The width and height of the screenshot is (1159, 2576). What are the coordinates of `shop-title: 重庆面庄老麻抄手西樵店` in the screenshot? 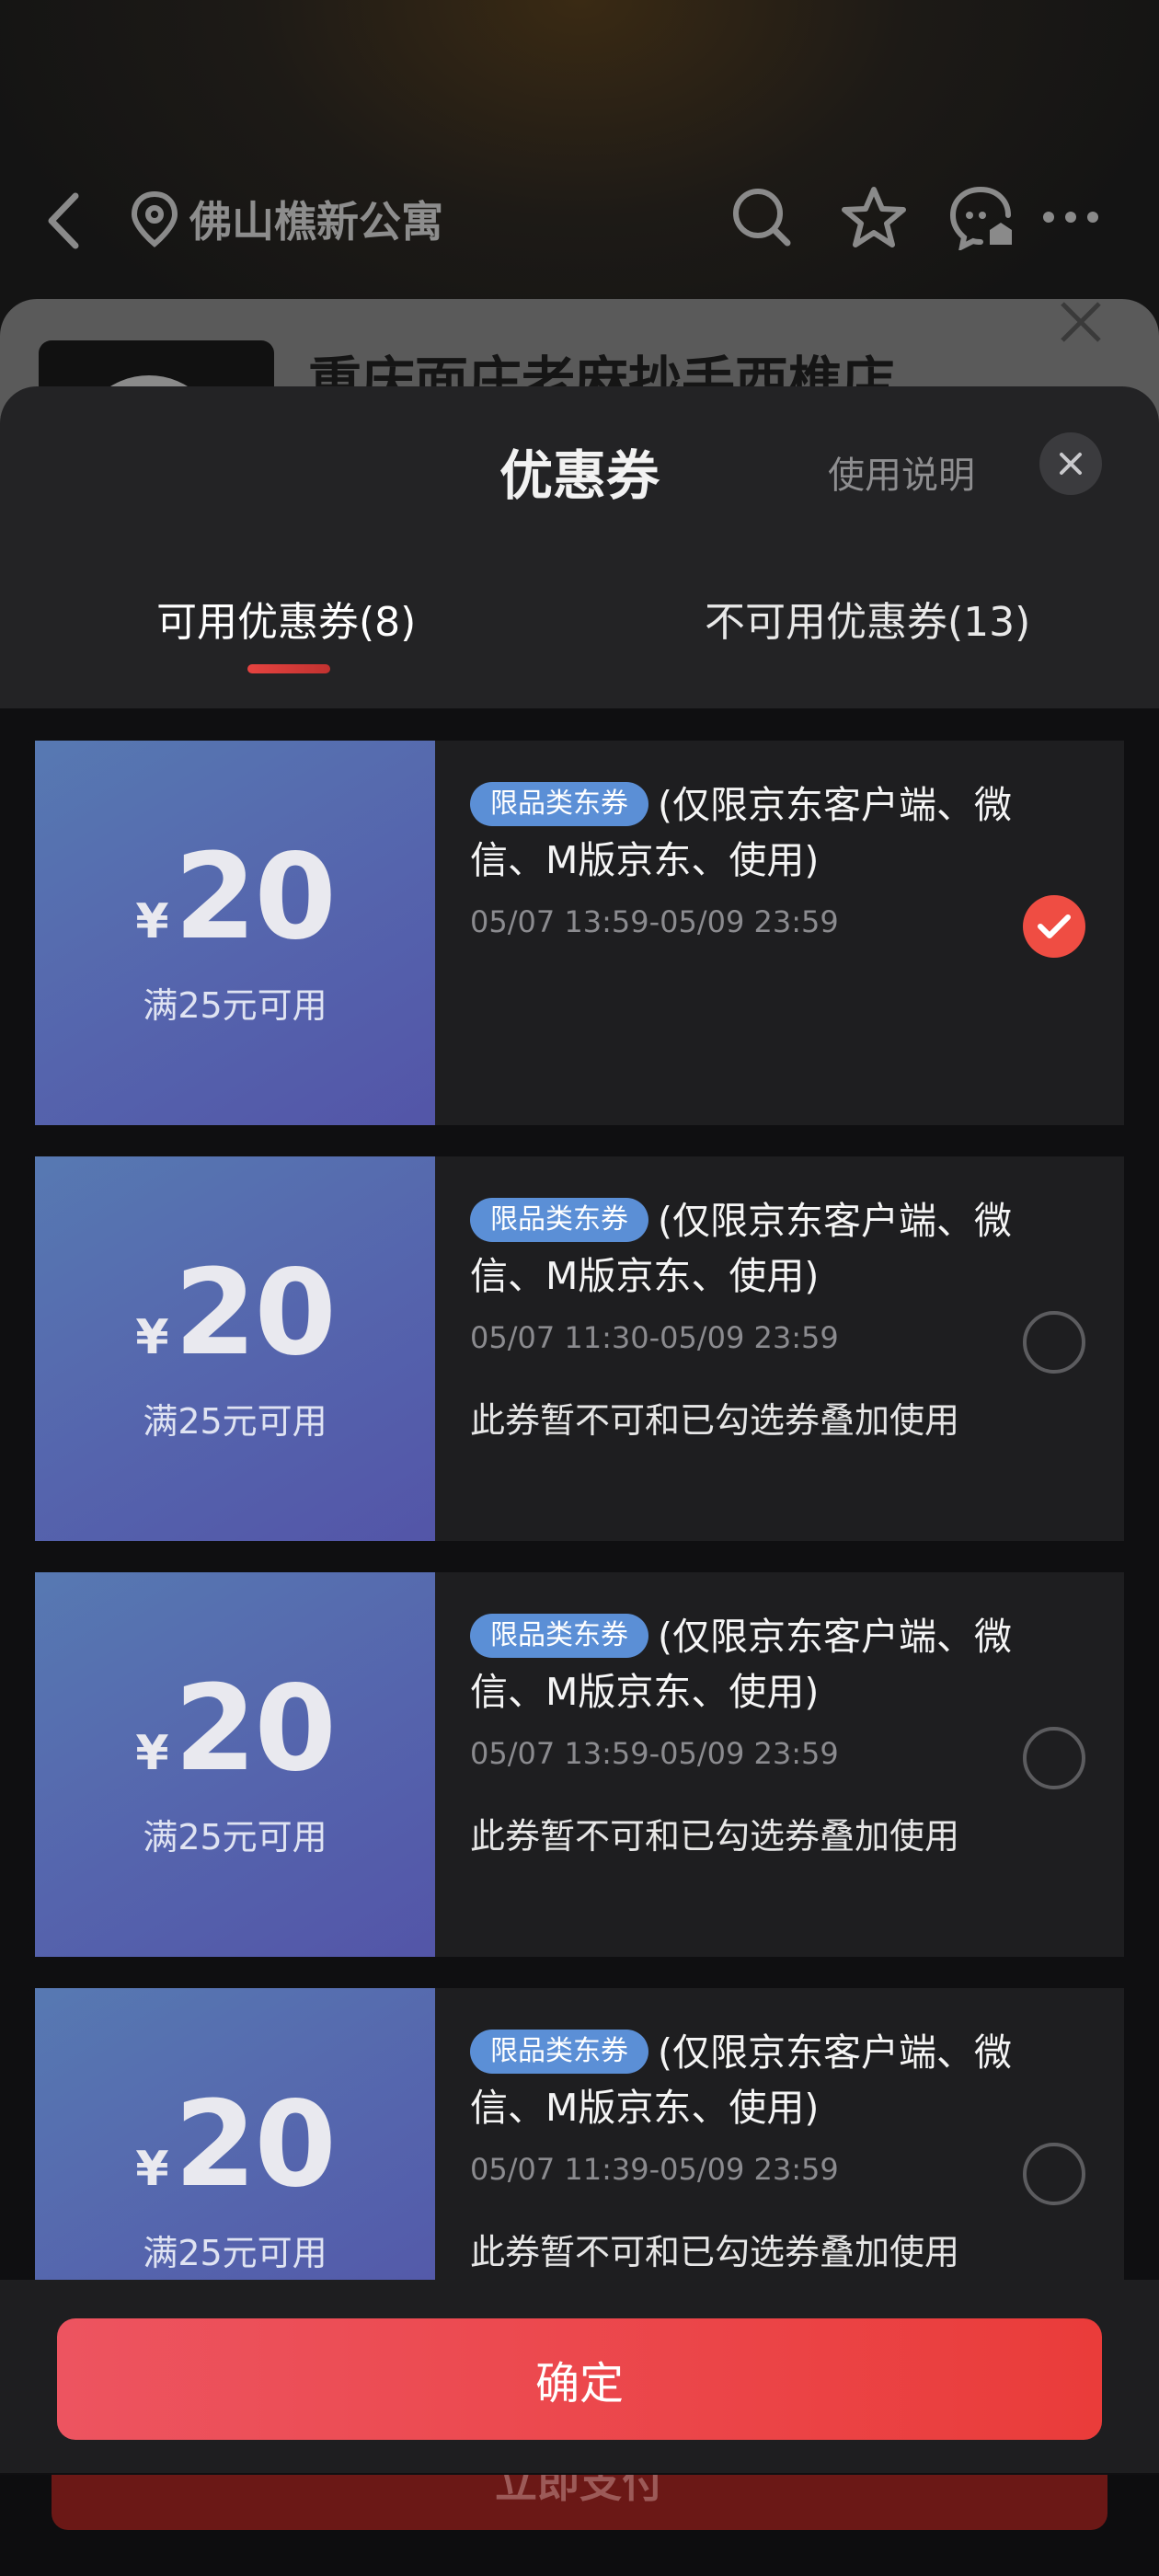 It's located at (602, 372).